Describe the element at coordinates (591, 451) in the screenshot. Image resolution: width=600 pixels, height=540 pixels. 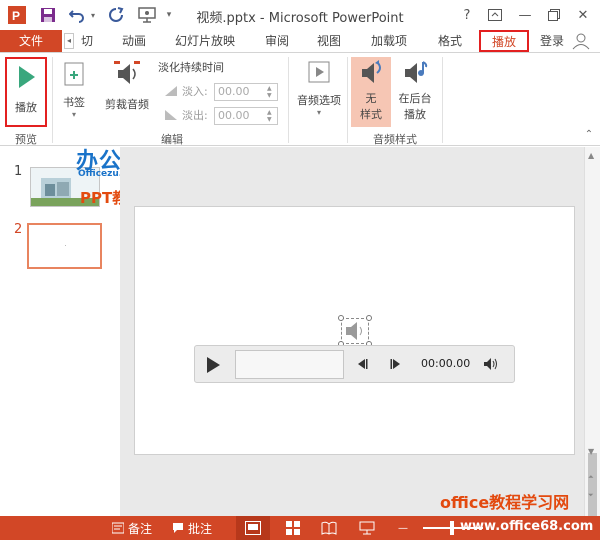
I see `scroll-down-icon: ▼` at that location.